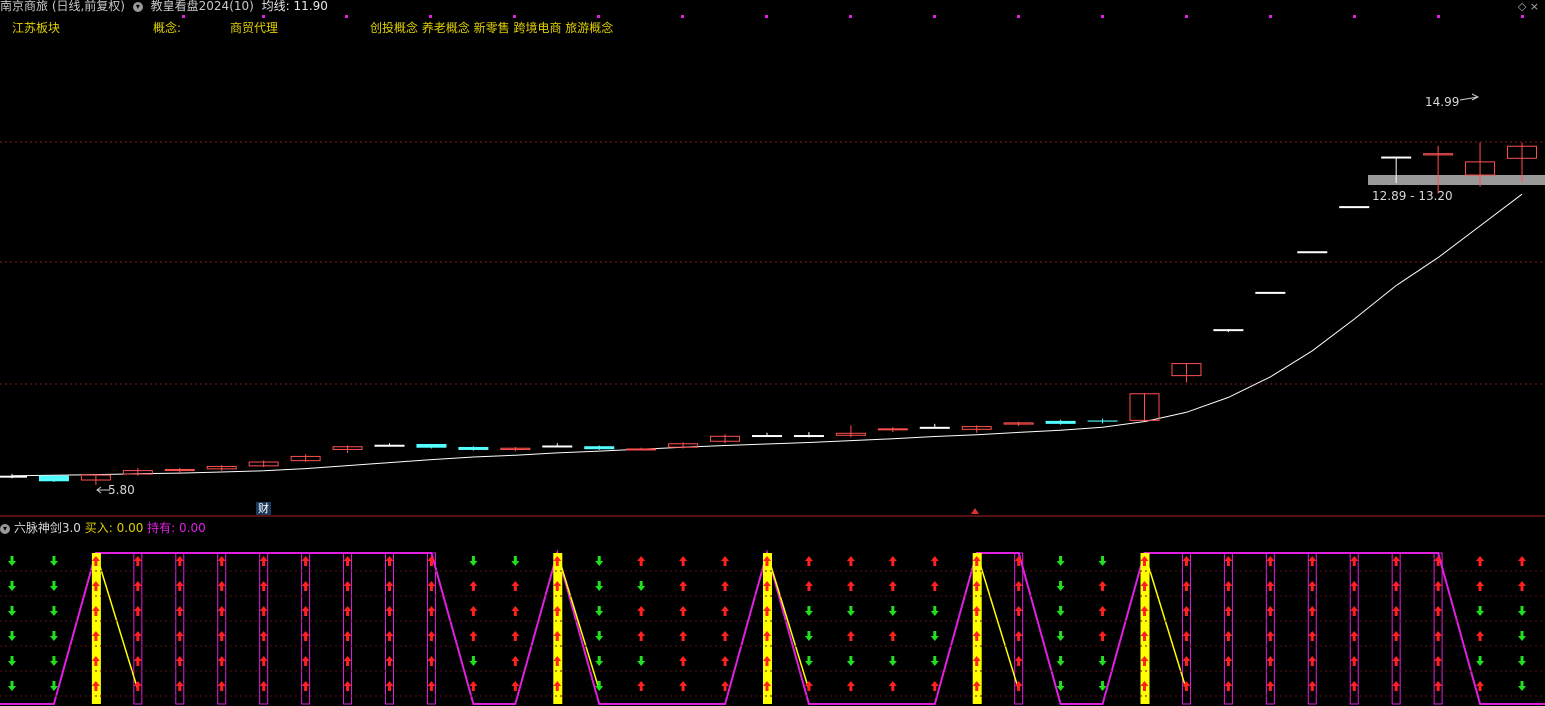  What do you see at coordinates (47, 528) in the screenshot?
I see `sub-indicator-name: 六脉神剑3.0` at bounding box center [47, 528].